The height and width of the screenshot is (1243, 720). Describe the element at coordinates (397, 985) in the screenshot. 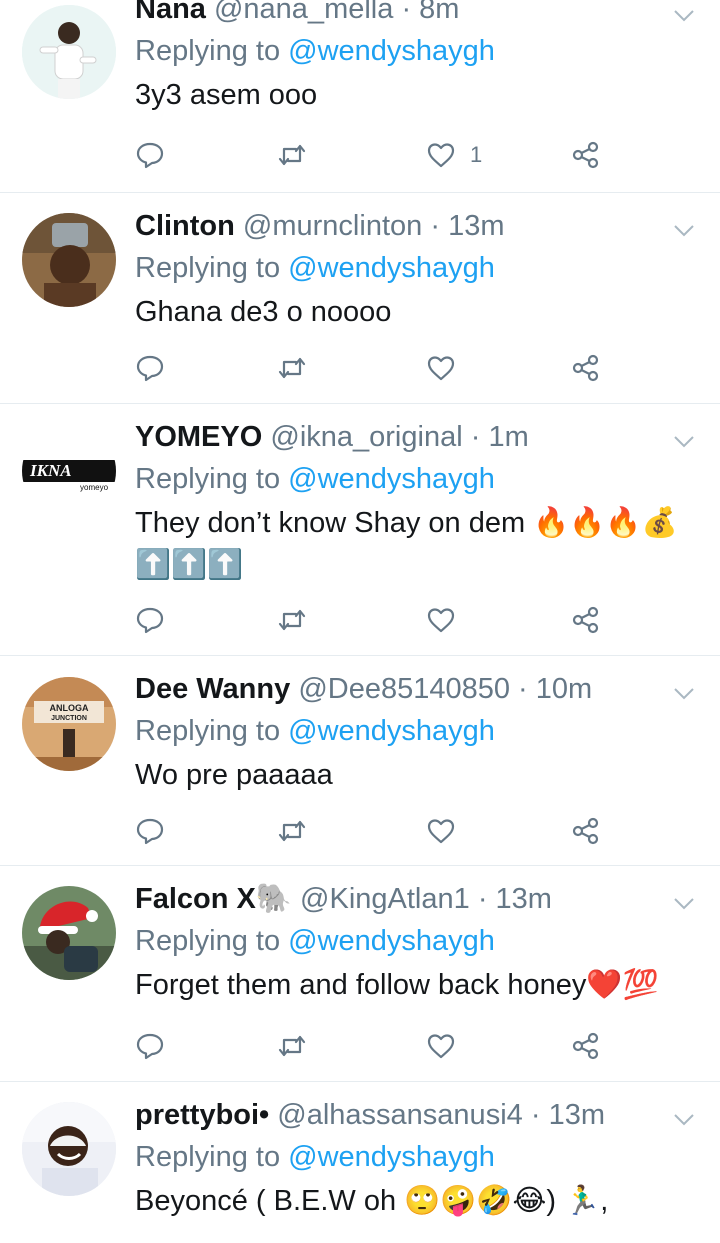

I see `tweet-text: Forget them and follow back honey❤️💯` at that location.